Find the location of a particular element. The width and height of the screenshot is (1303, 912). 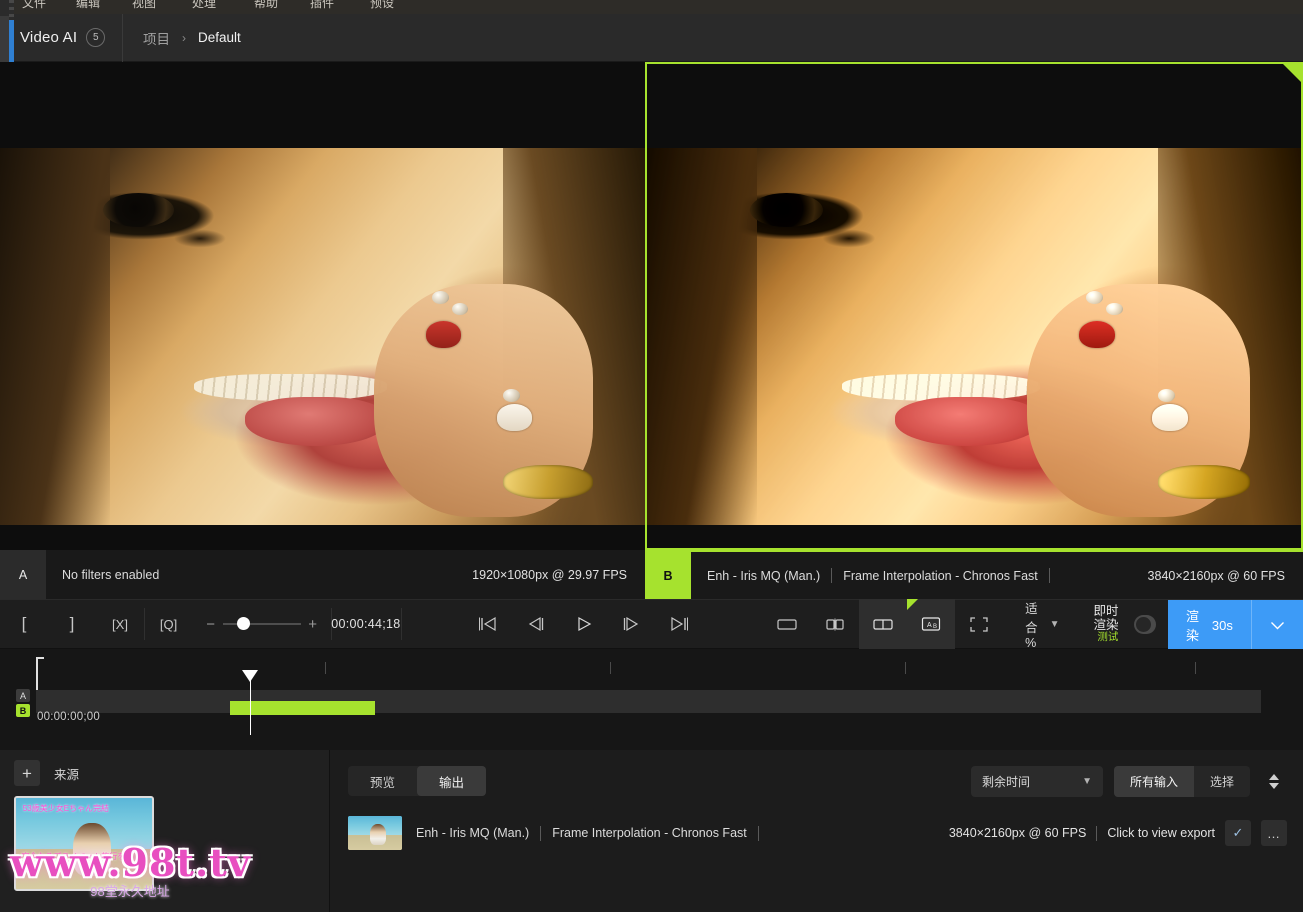

menubar: 文件 编辑 视图 处理 帮助 插件 预设 is located at coordinates (658, 7).